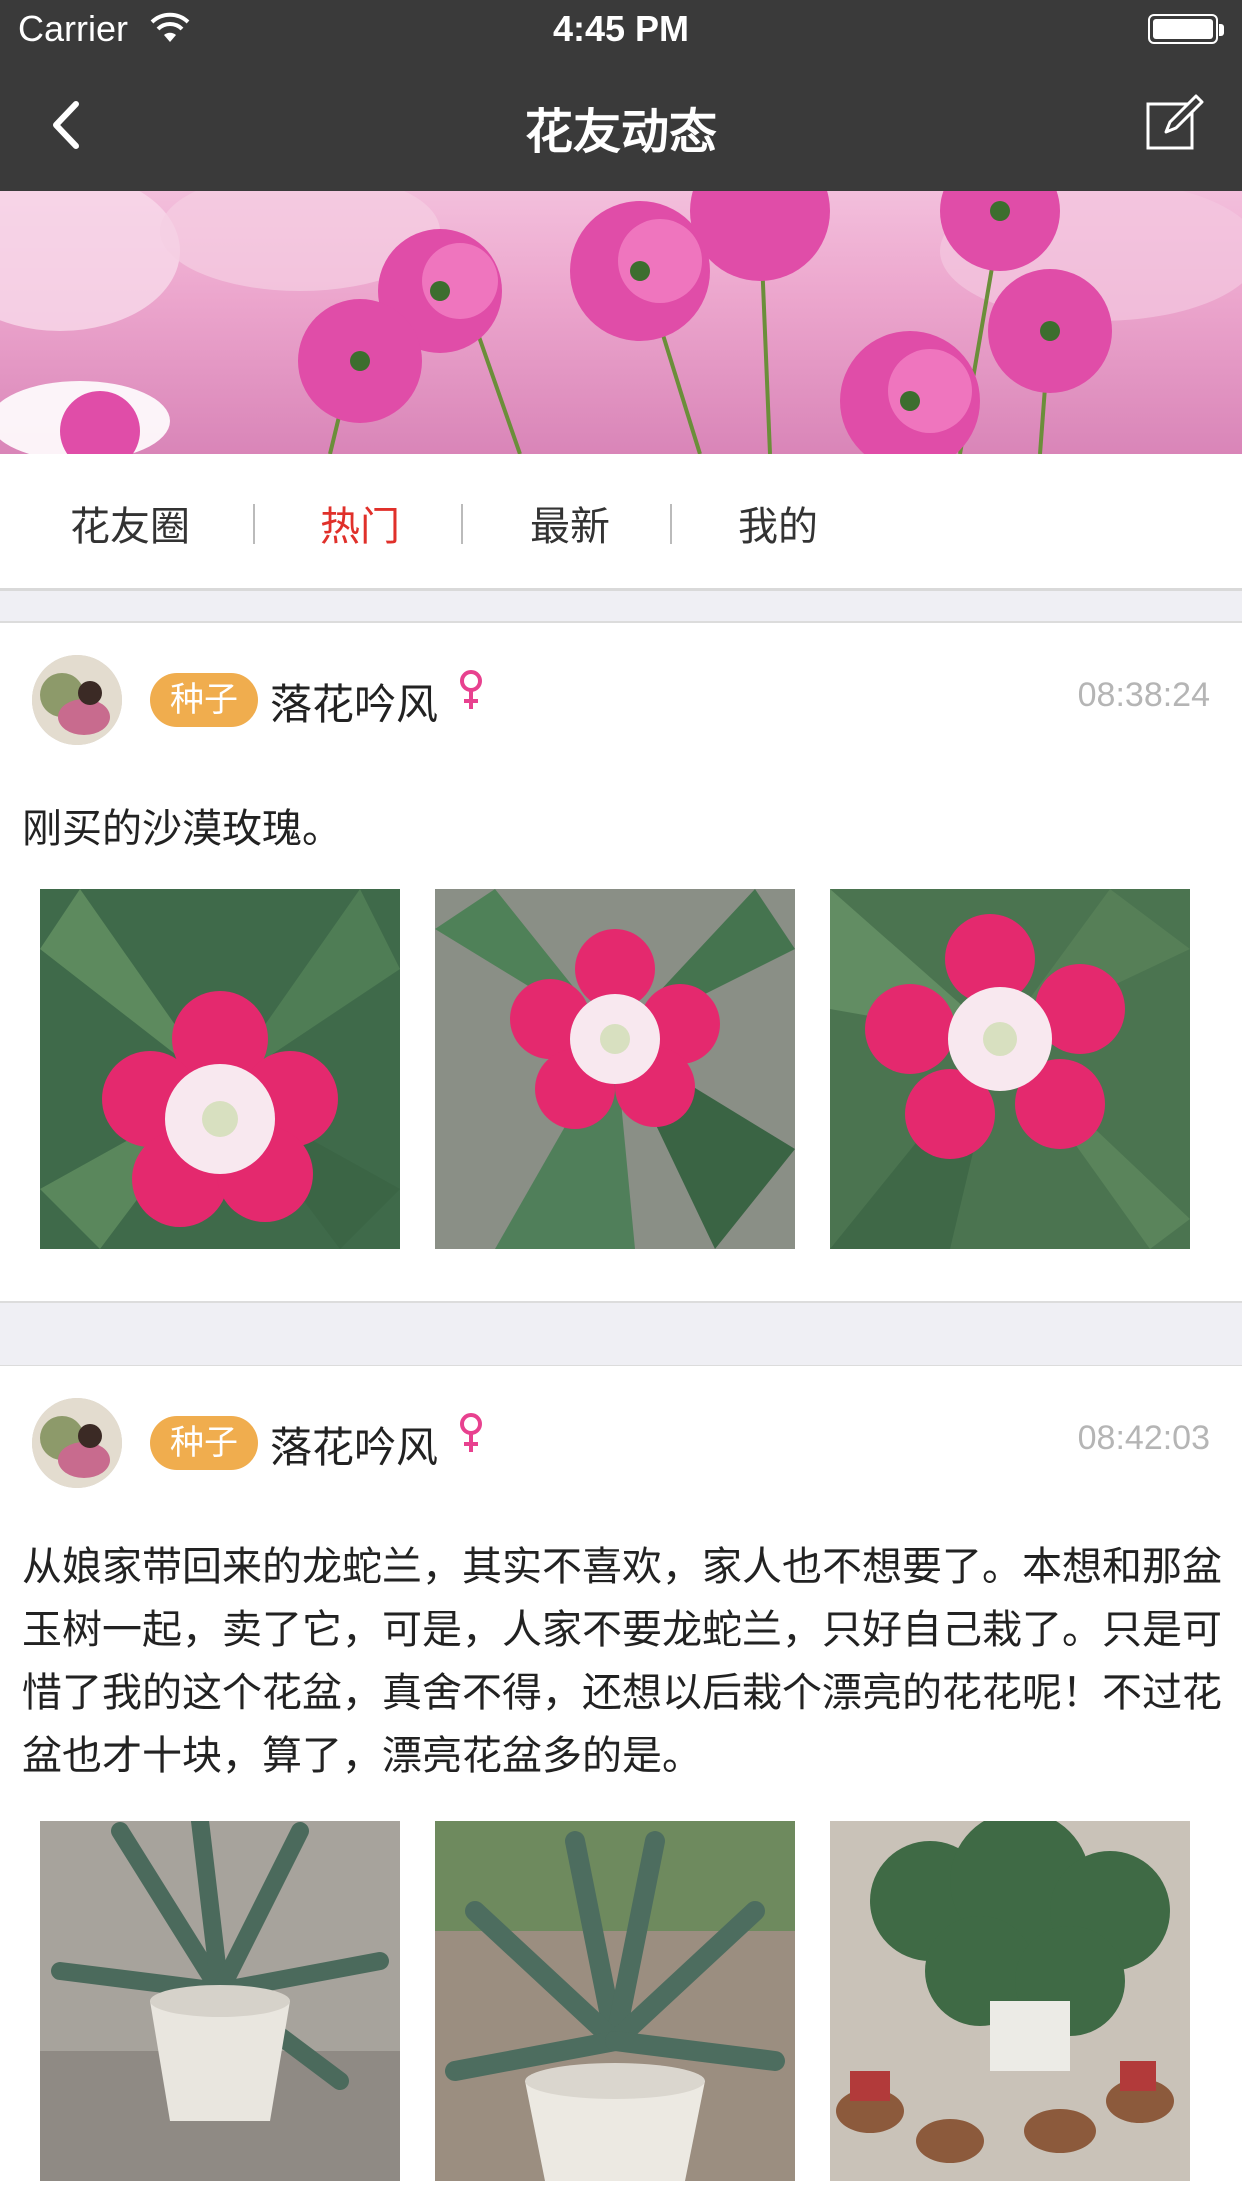 Image resolution: width=1242 pixels, height=2208 pixels. I want to click on post-content: 刚买的沙漠玫瑰。, so click(182, 829).